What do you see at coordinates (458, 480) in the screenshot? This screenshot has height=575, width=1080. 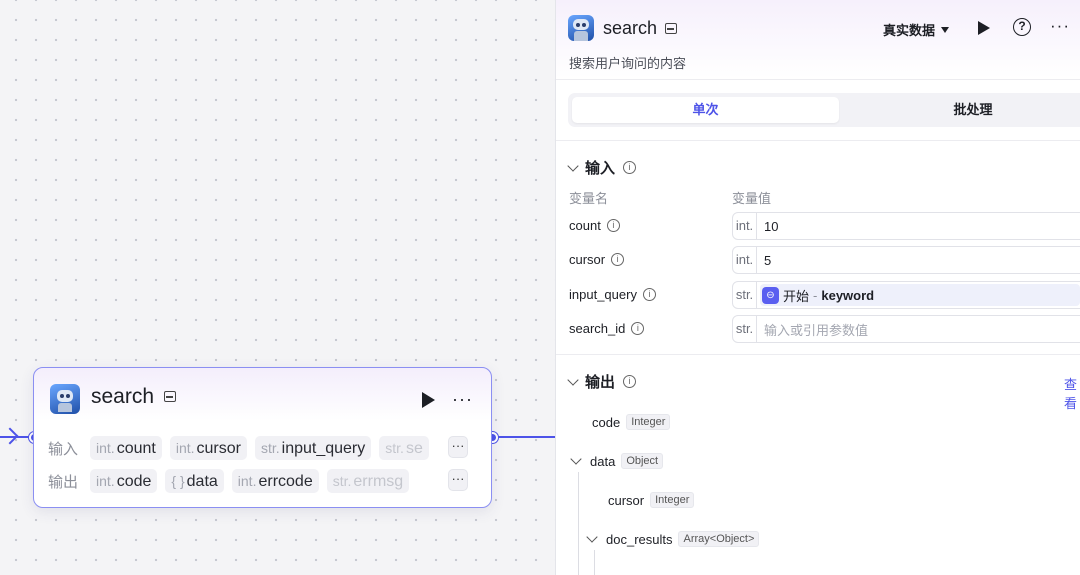 I see `outputs-more-button: ···` at bounding box center [458, 480].